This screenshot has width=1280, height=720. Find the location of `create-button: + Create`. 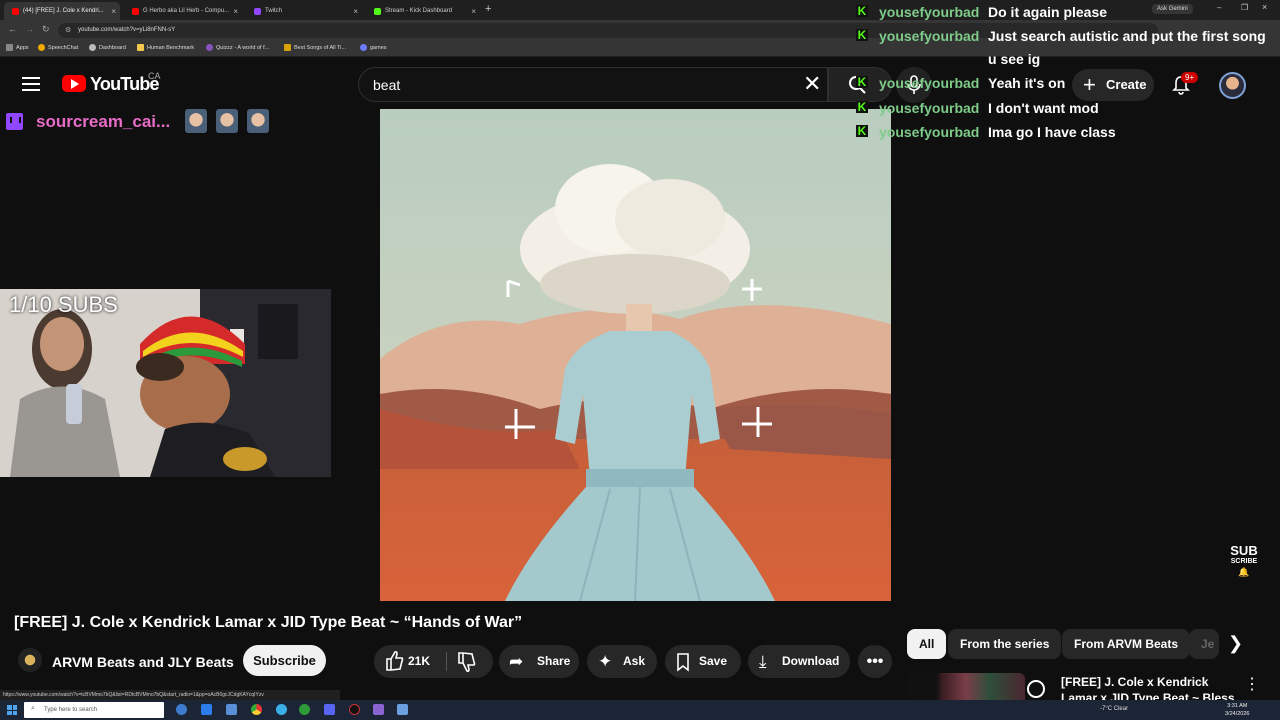

create-button: + Create is located at coordinates (1113, 85).